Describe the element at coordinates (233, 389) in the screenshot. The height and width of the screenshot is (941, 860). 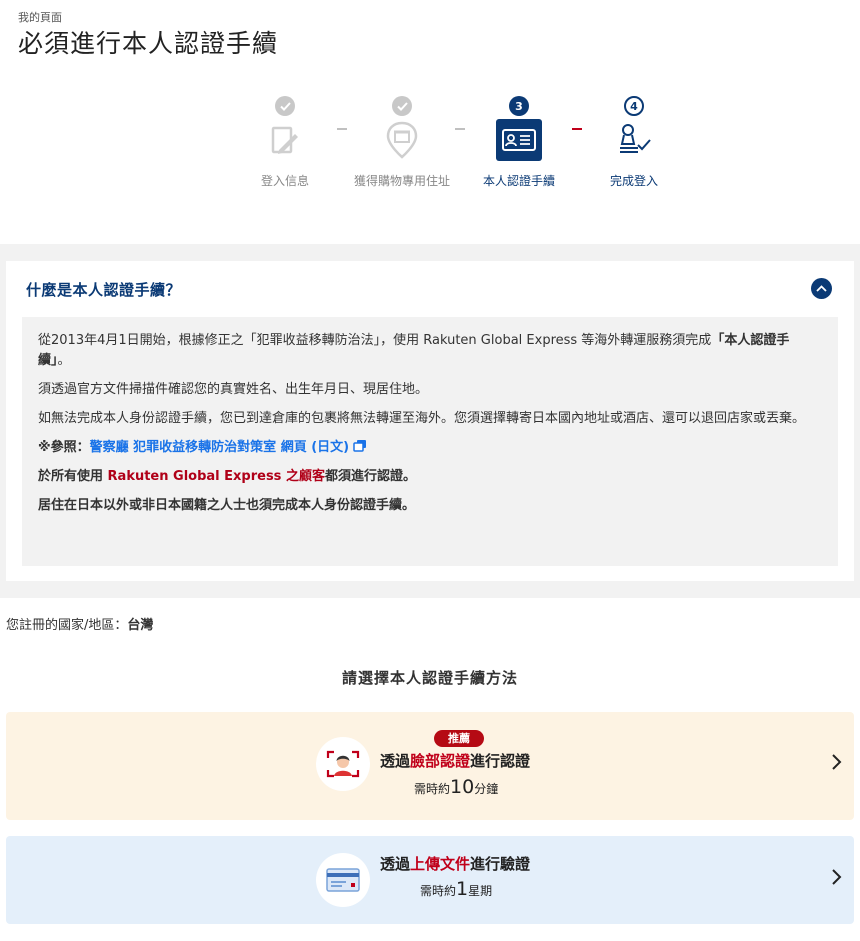
I see `faq-paragraph: 須透過官方文件掃描件確認您的真實姓名、出生年月日、現居住地。` at that location.